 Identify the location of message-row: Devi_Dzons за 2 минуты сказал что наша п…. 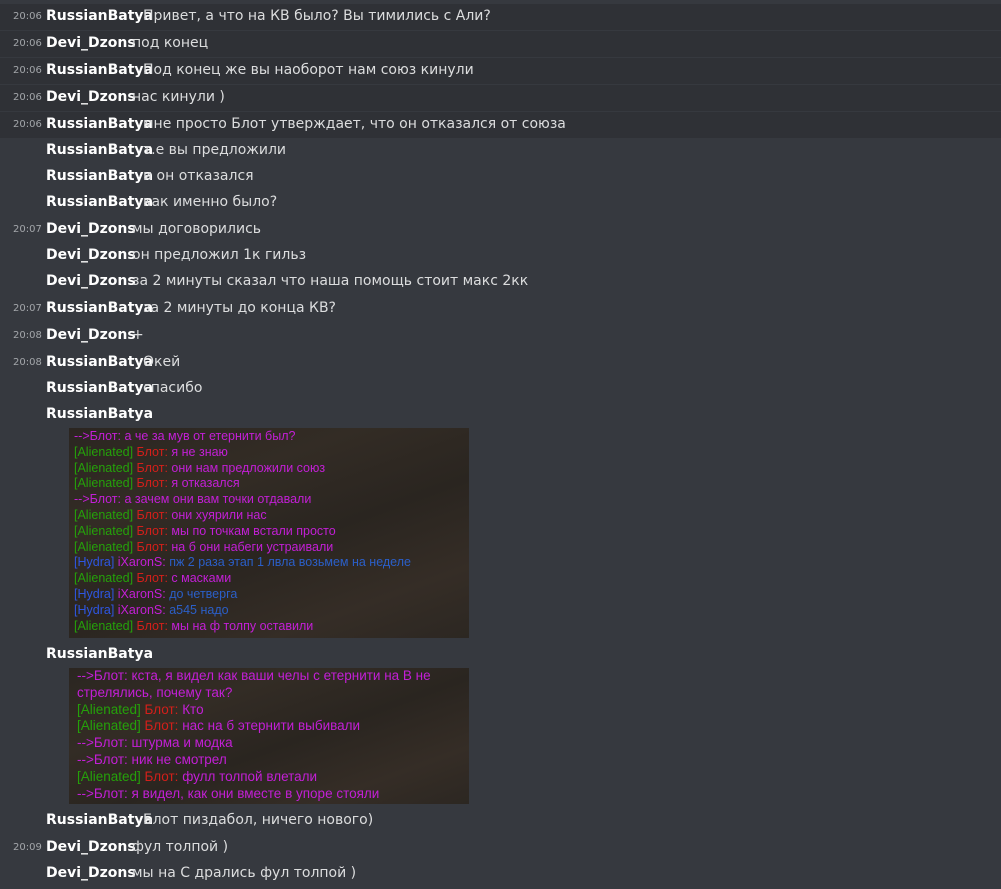
(500, 282).